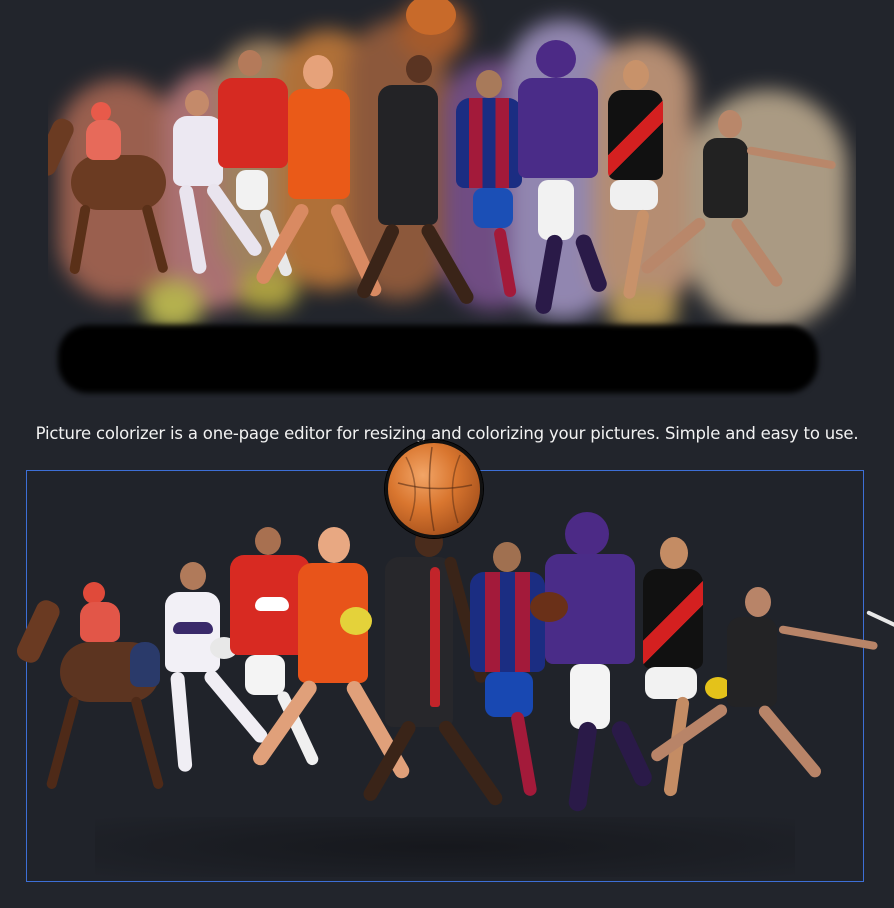 This screenshot has height=908, width=894. What do you see at coordinates (438, 359) in the screenshot?
I see `ground-shadow` at bounding box center [438, 359].